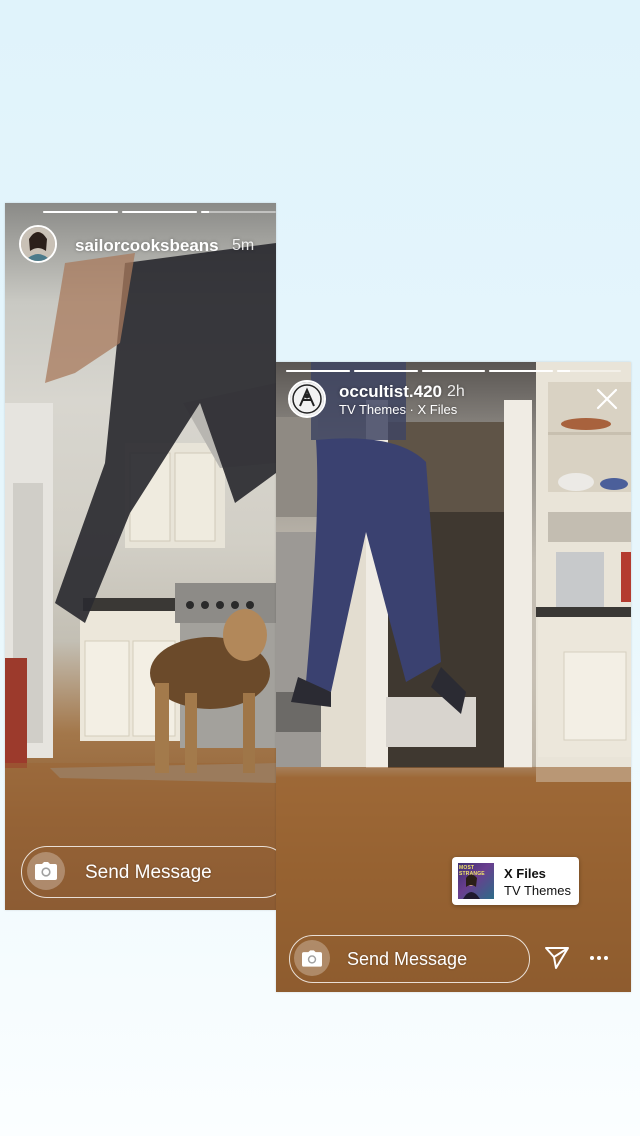 This screenshot has height=1136, width=640. Describe the element at coordinates (243, 245) in the screenshot. I see `story-timestamp: 5m` at that location.